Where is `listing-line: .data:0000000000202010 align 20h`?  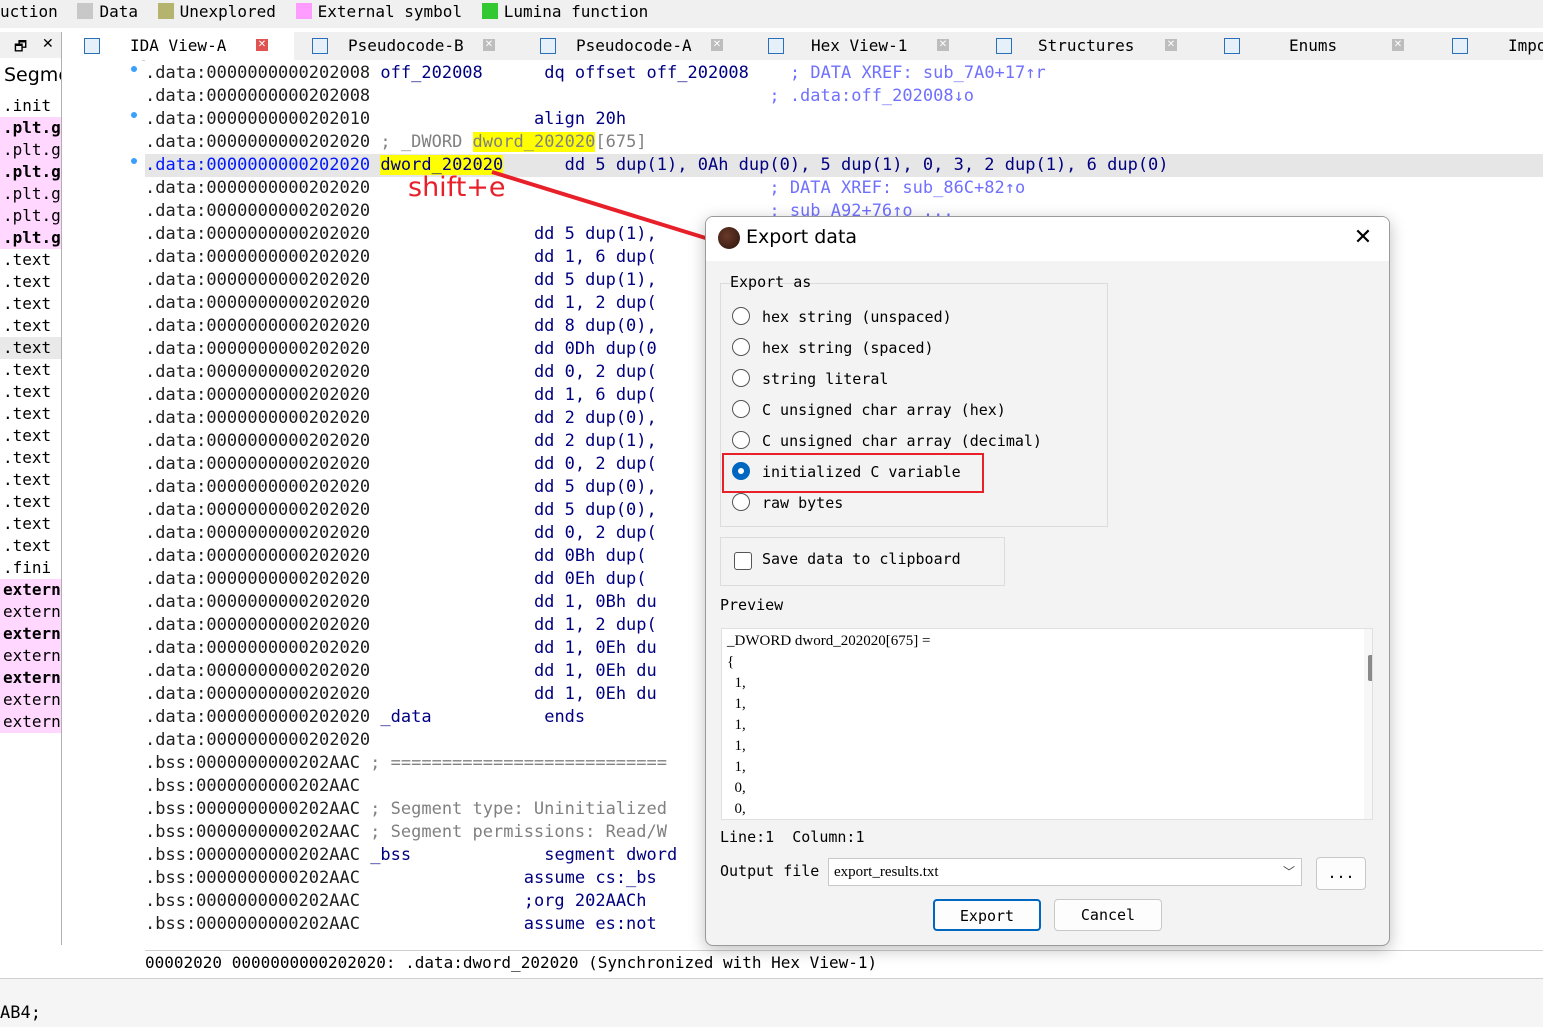 listing-line: .data:0000000000202010 align 20h is located at coordinates (385, 119).